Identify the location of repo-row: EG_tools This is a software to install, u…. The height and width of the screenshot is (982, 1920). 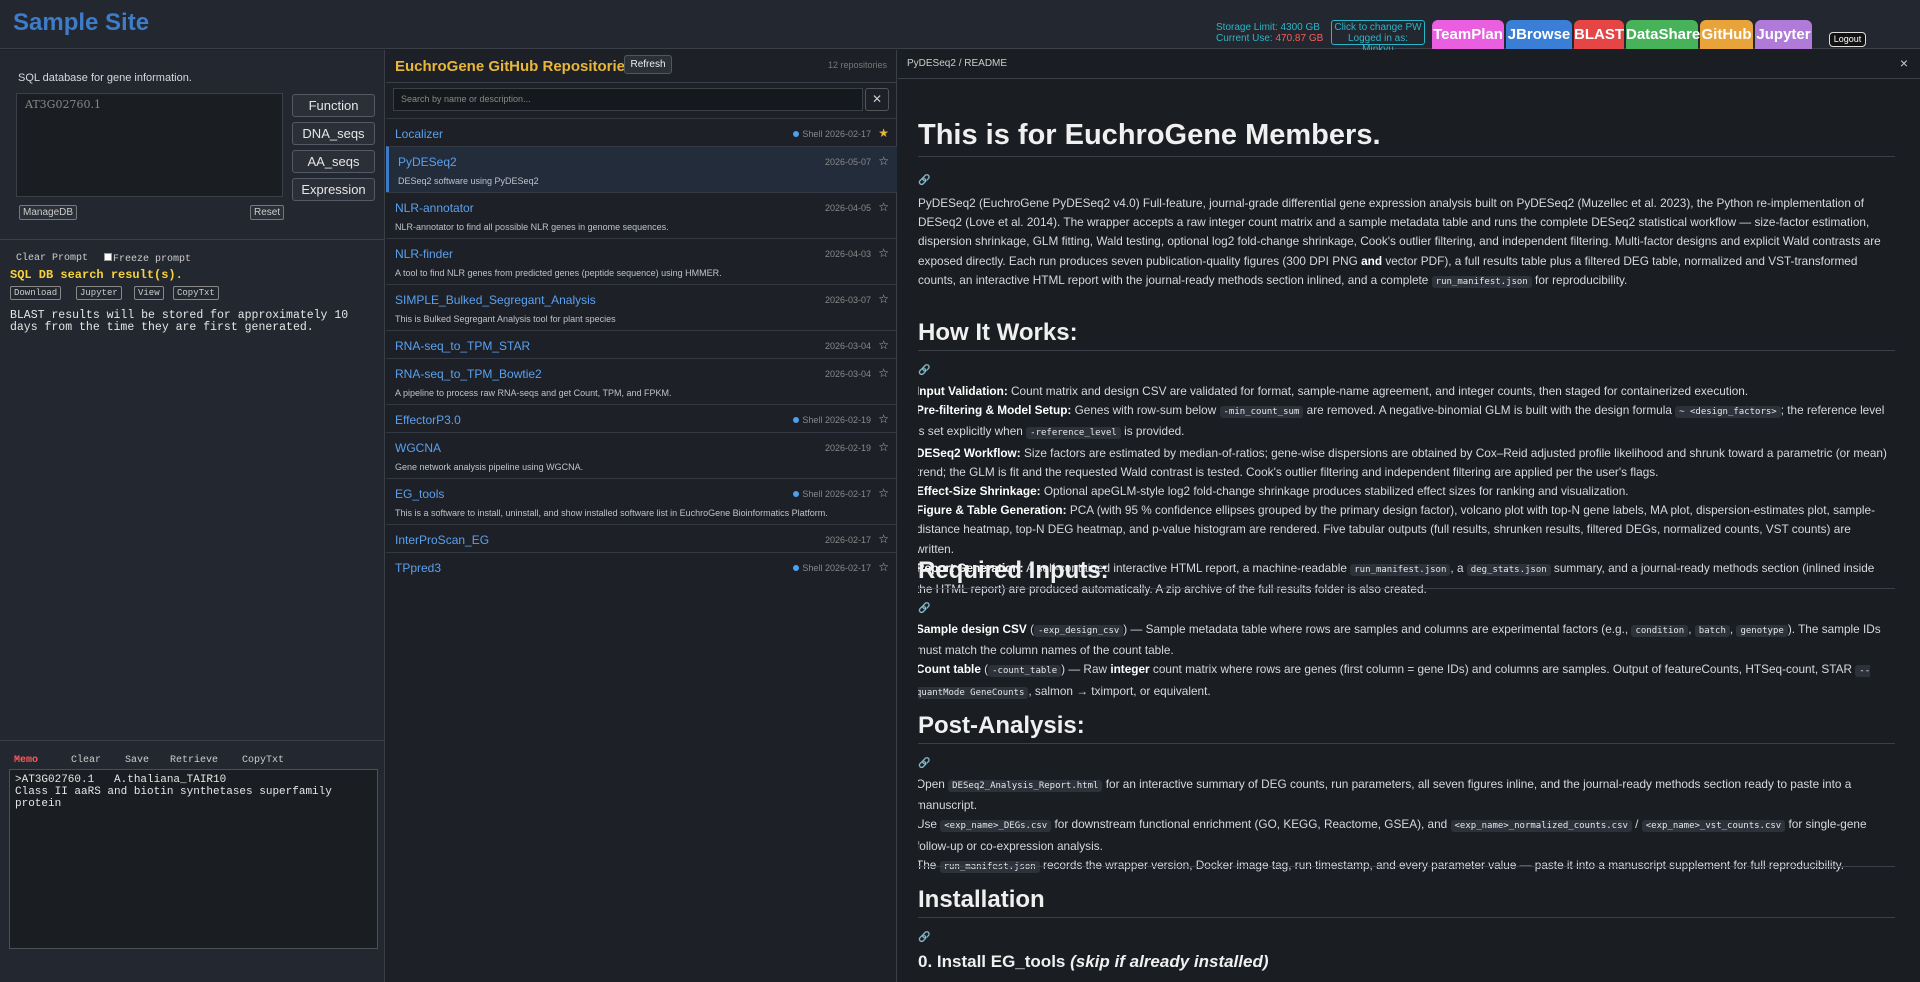
(641, 501).